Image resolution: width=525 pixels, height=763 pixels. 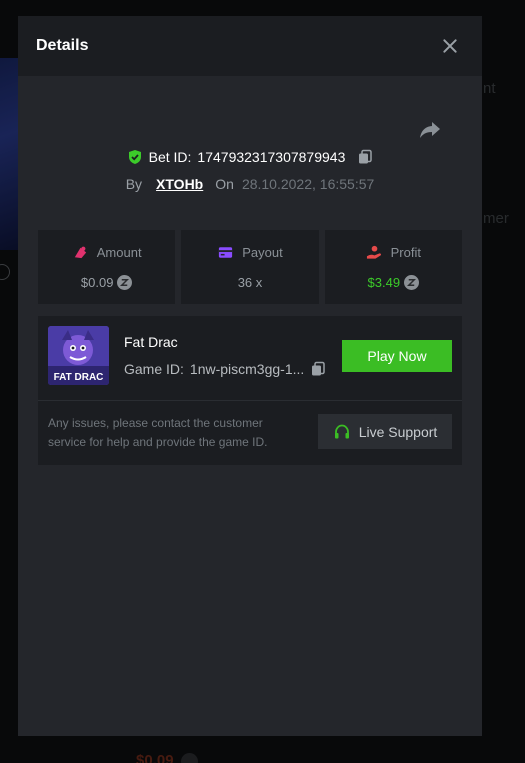 What do you see at coordinates (151, 342) in the screenshot?
I see `game-name: Fat Drac` at bounding box center [151, 342].